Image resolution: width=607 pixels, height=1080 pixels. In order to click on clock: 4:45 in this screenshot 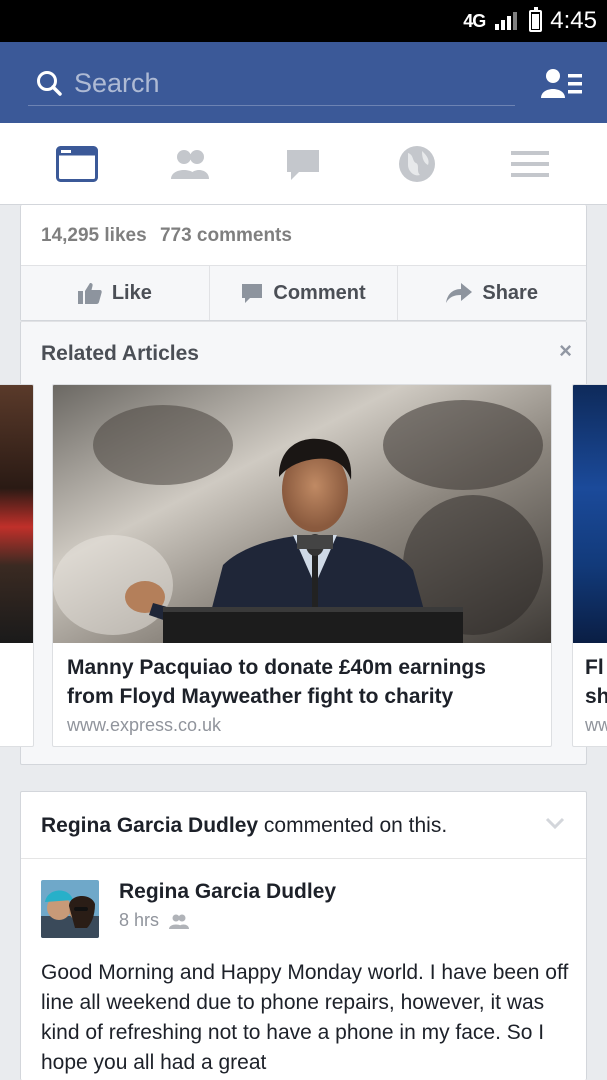, I will do `click(573, 20)`.